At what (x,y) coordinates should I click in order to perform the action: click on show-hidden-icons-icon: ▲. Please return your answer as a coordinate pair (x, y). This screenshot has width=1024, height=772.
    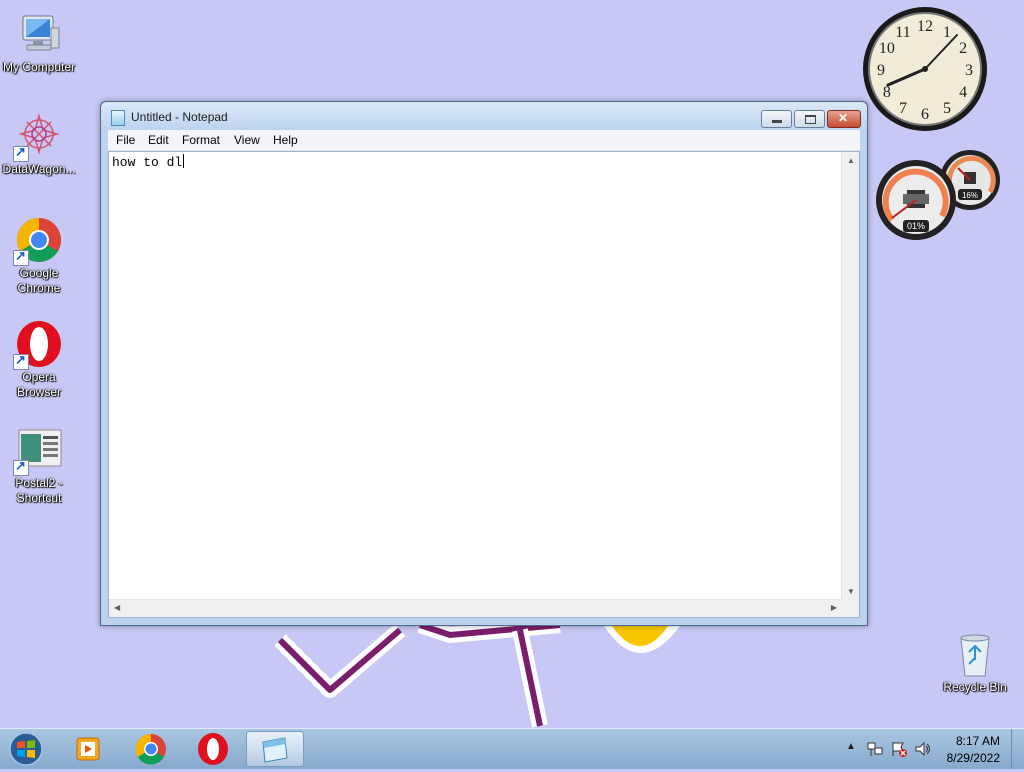
    Looking at the image, I should click on (851, 746).